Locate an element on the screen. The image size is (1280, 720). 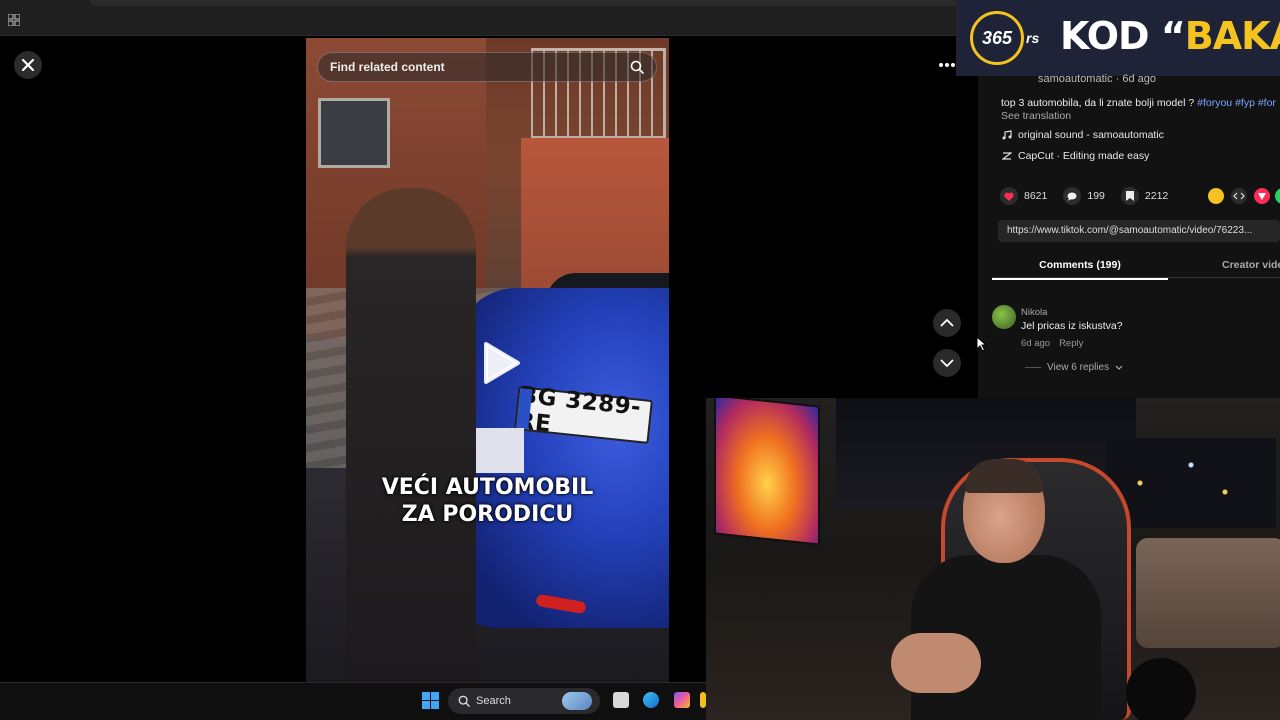
stream-overlay-banner: 365 rs KOD “BAKA” is located at coordinates (1118, 38).